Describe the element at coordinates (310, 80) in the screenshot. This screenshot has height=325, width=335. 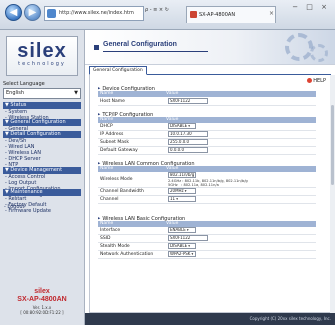
I see `help-icon` at that location.